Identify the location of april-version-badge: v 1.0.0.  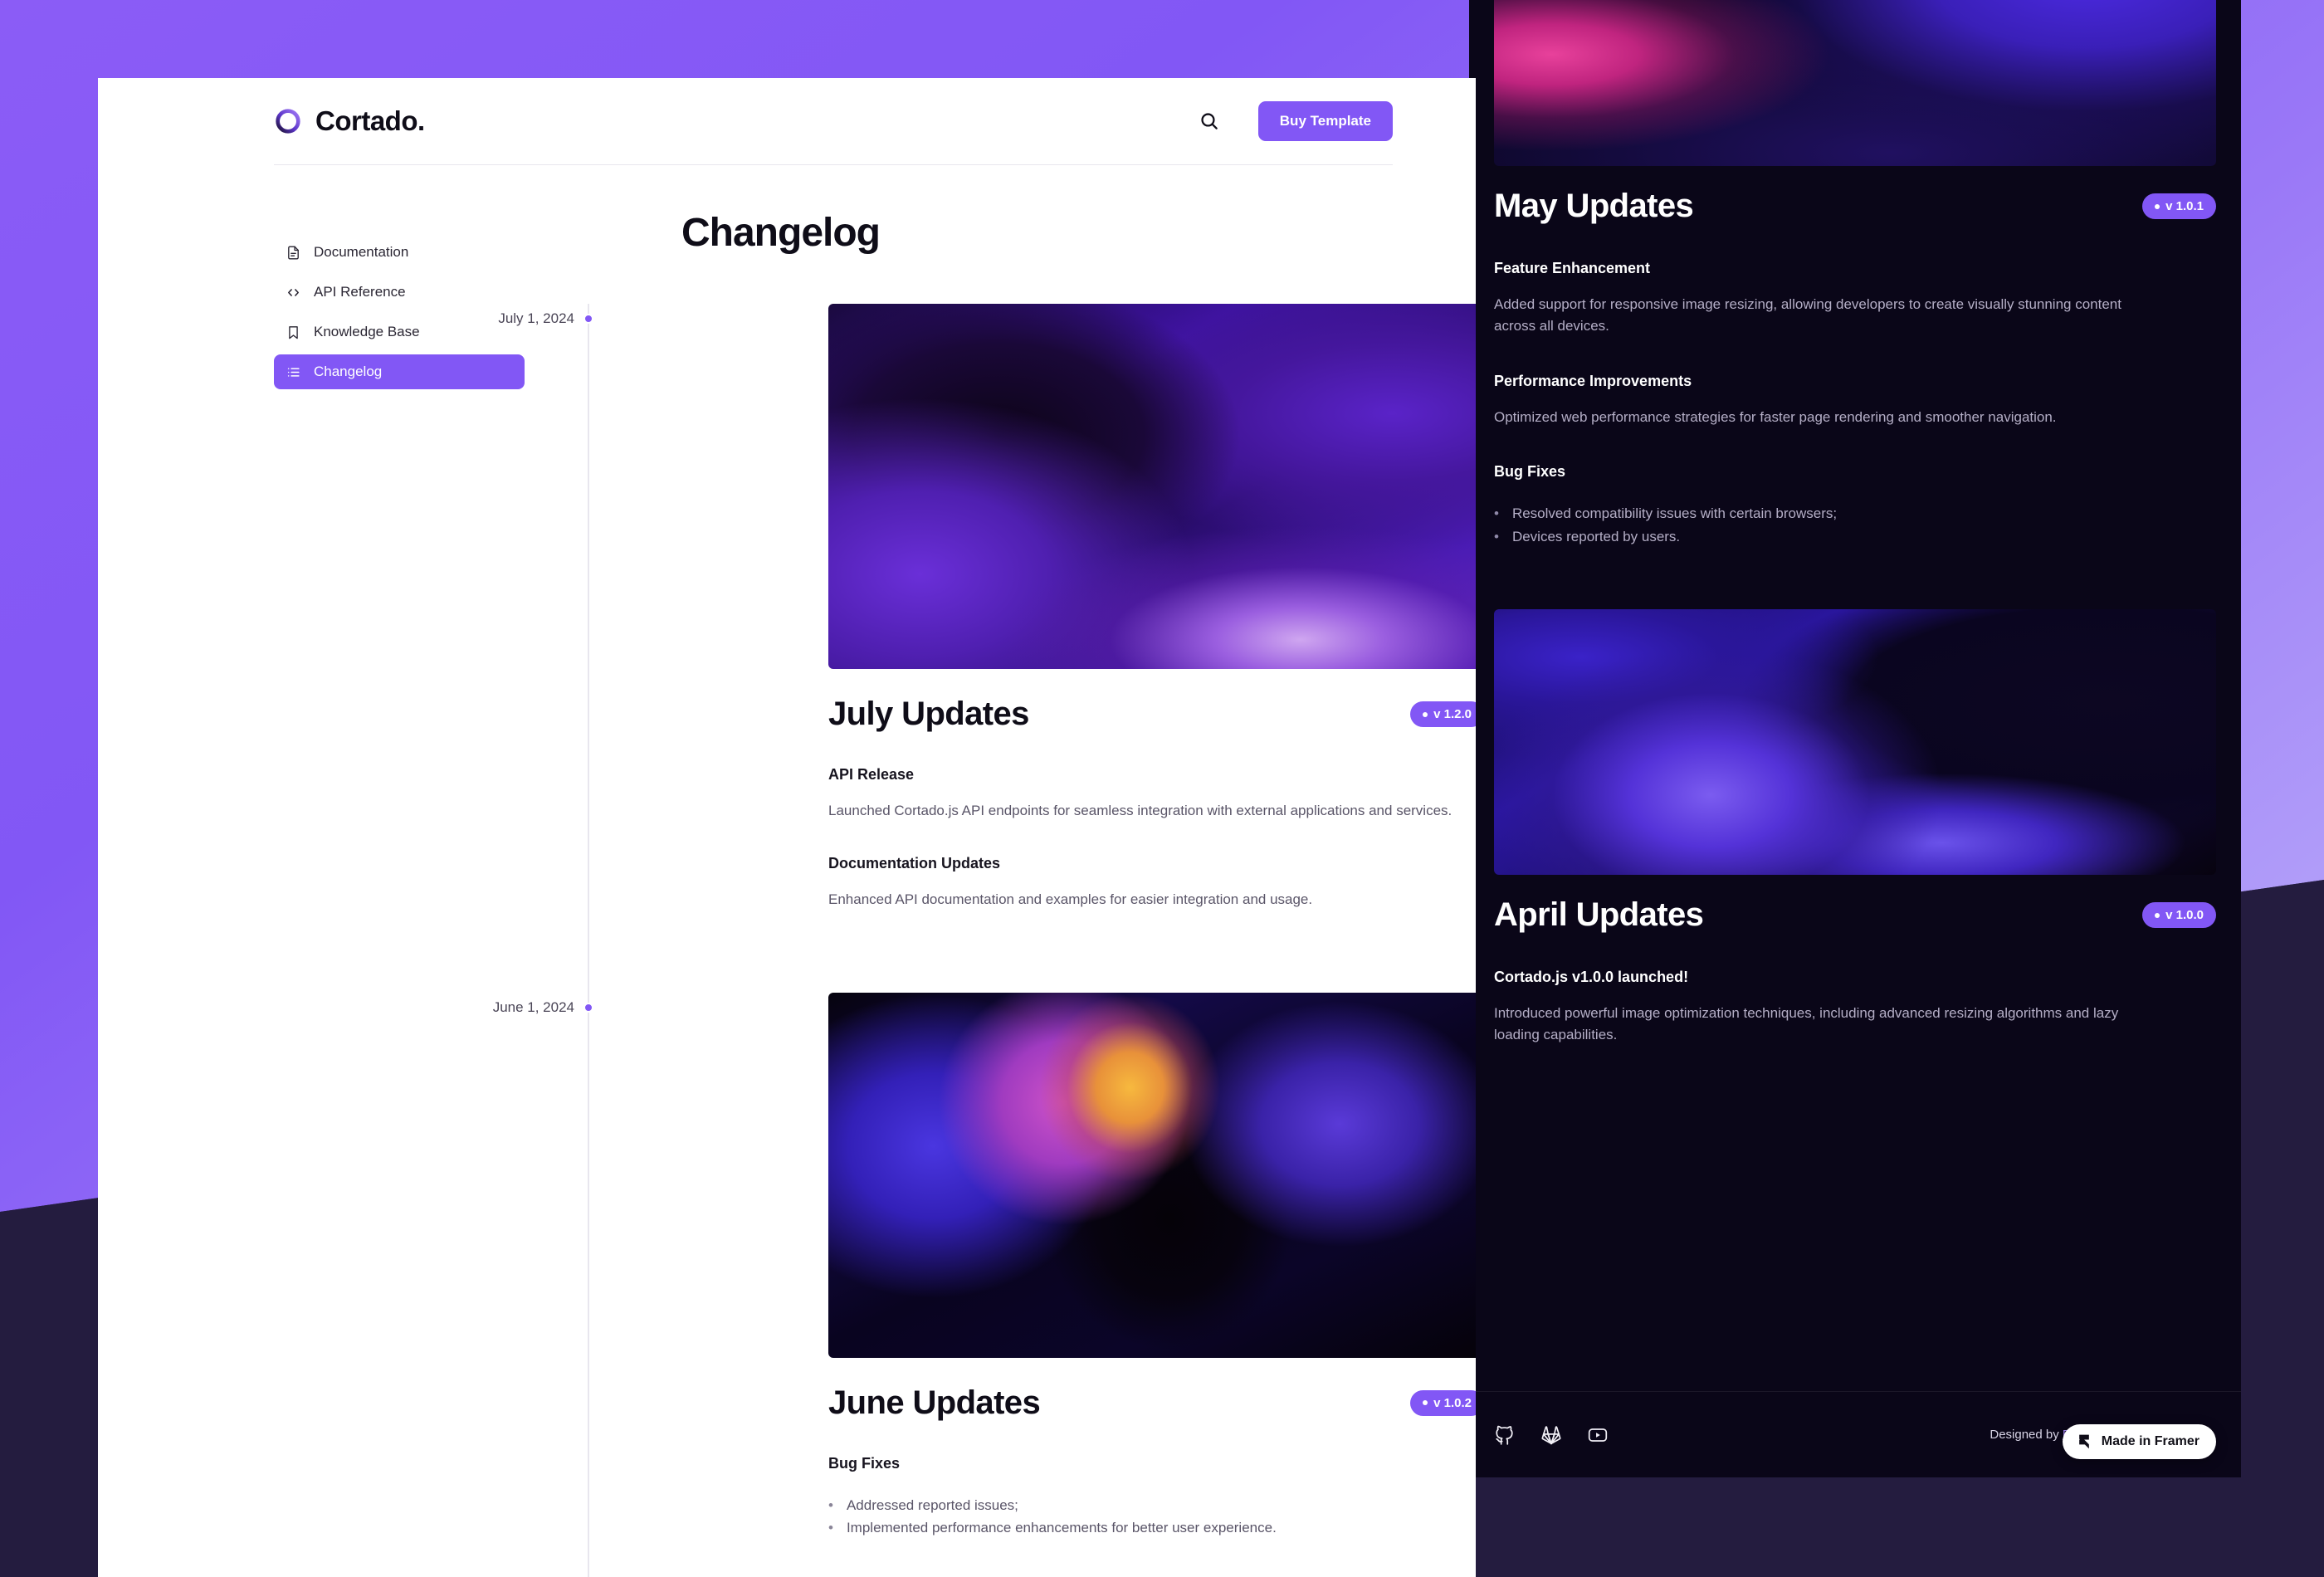
(2179, 915).